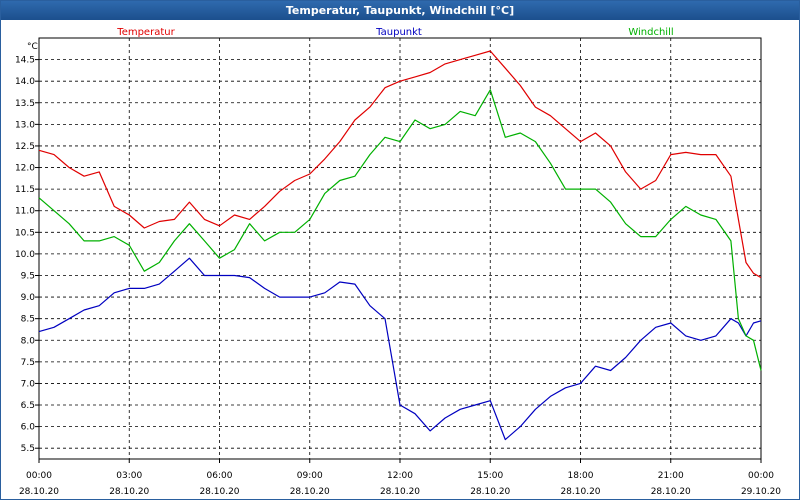 The image size is (800, 500). I want to click on y-axis-label: °C, so click(32, 47).